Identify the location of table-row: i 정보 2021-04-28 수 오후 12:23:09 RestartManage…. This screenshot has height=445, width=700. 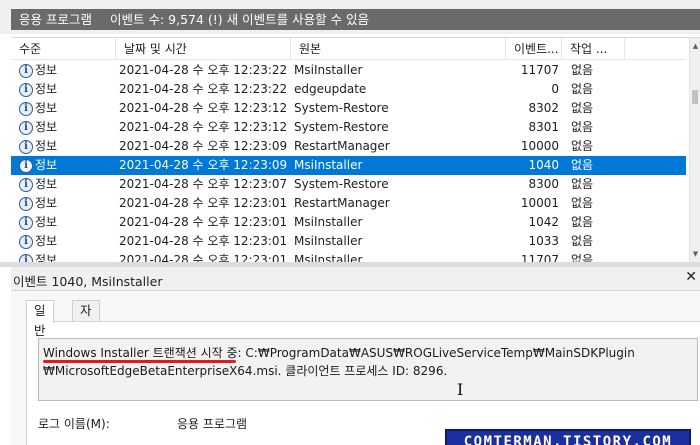
(348, 146).